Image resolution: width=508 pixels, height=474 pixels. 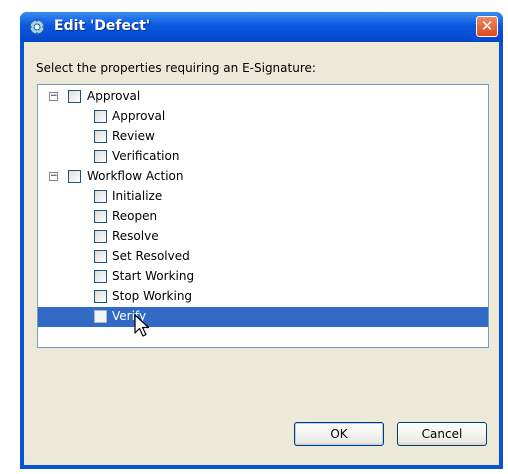 What do you see at coordinates (263, 157) in the screenshot?
I see `tree-item-verification: Verification` at bounding box center [263, 157].